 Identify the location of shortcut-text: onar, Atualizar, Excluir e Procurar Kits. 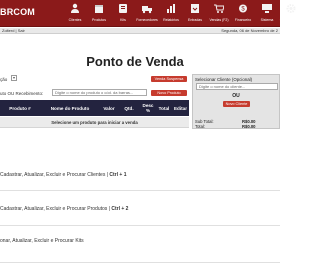
(42, 241).